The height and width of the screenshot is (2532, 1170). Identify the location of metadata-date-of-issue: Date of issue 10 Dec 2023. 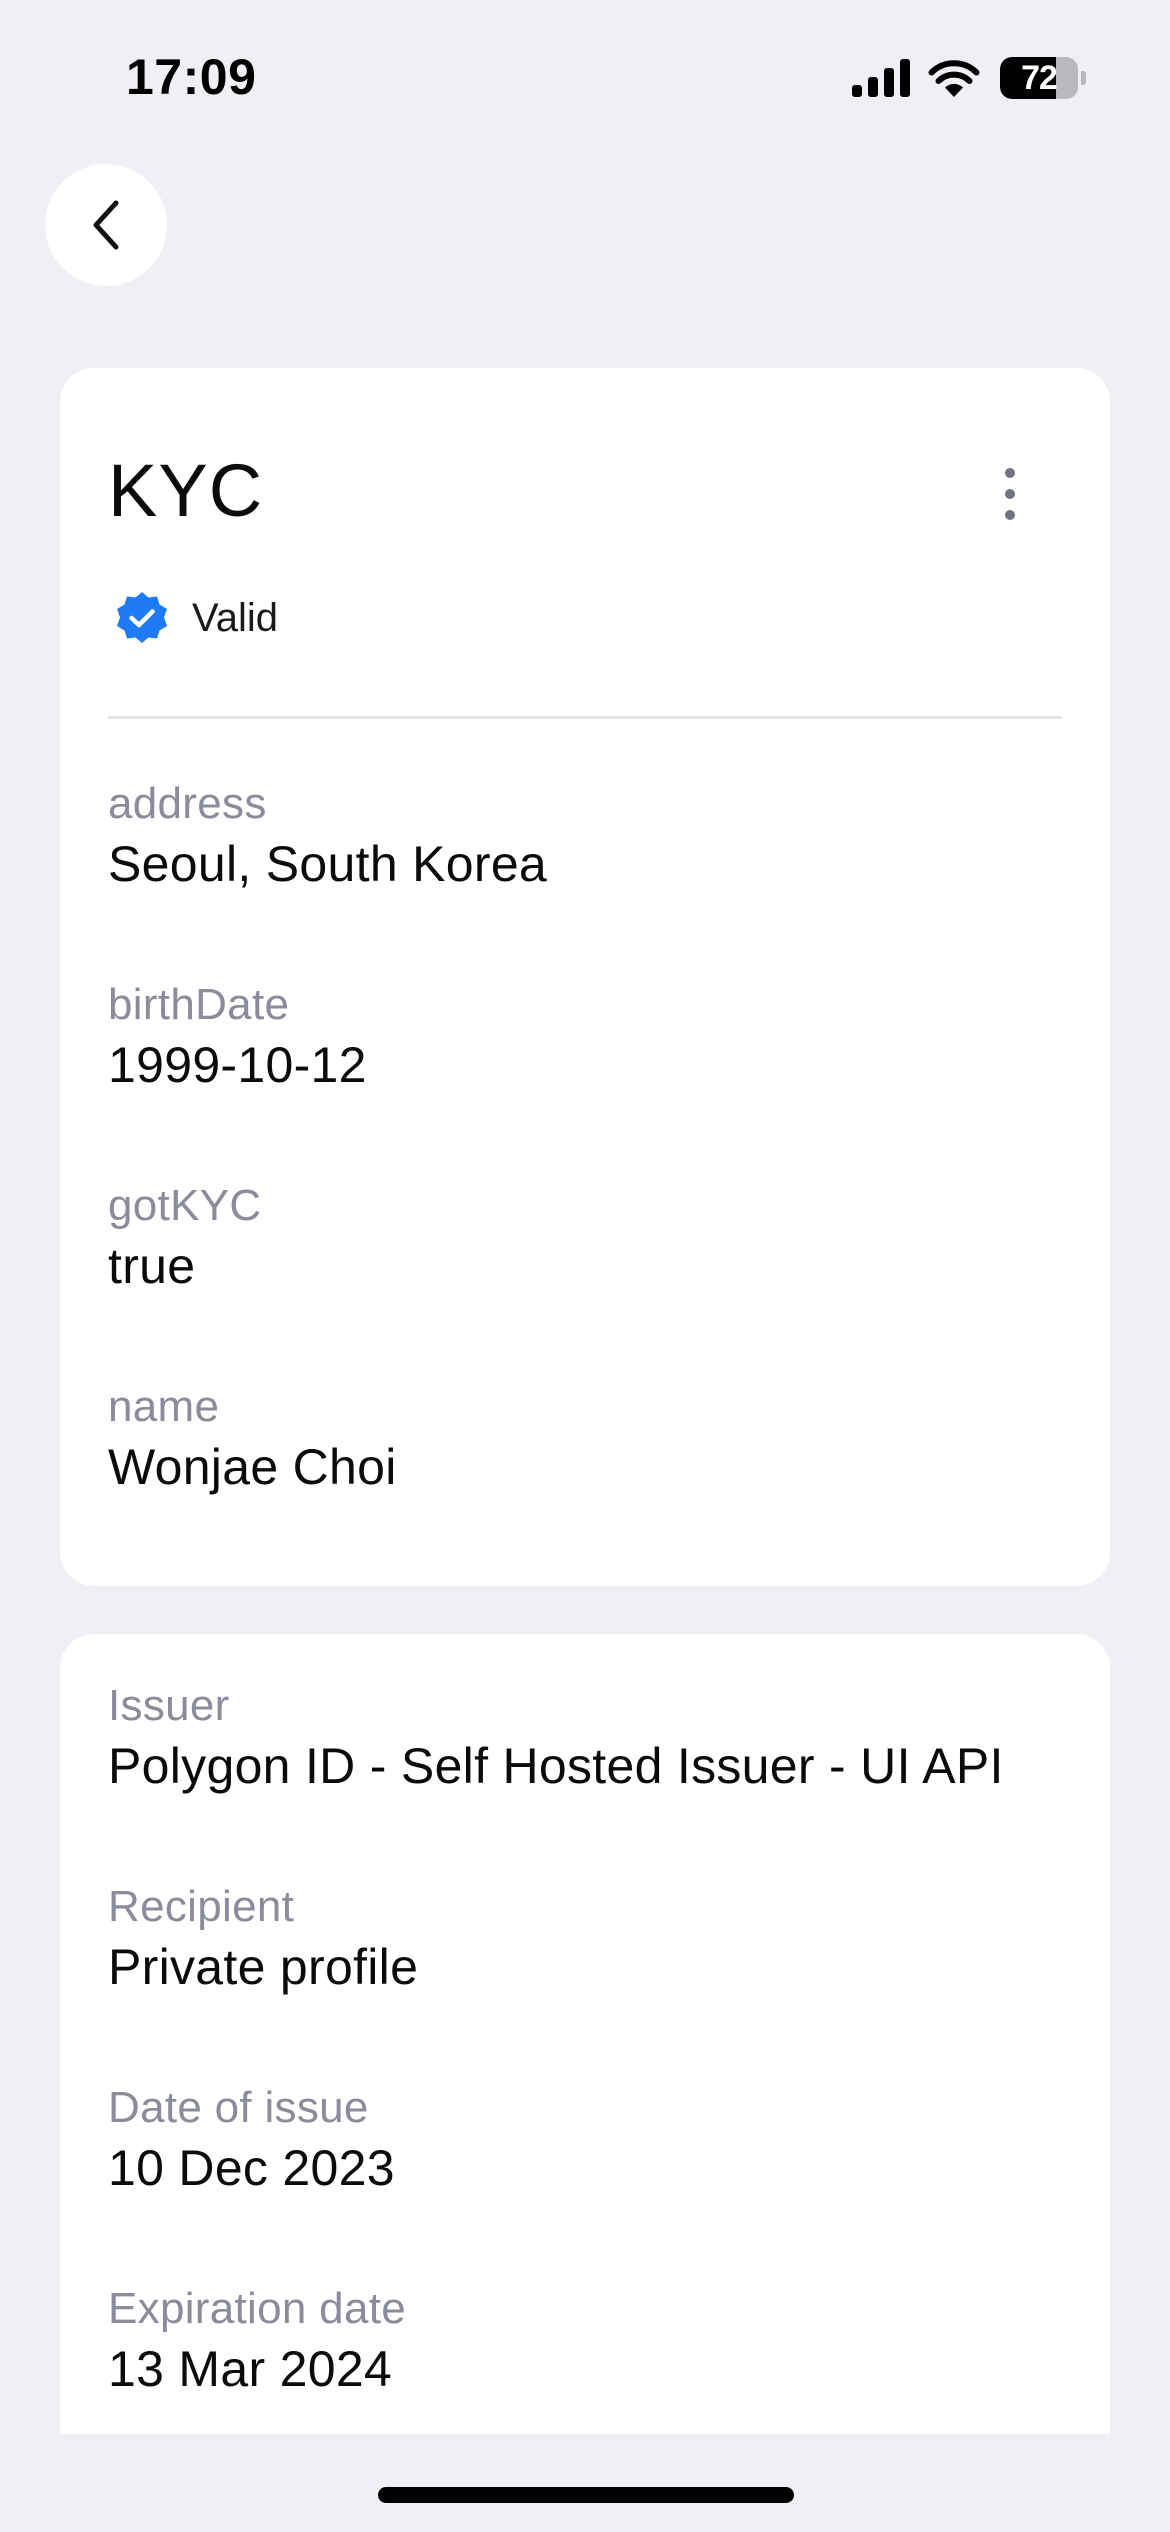
(251, 2140).